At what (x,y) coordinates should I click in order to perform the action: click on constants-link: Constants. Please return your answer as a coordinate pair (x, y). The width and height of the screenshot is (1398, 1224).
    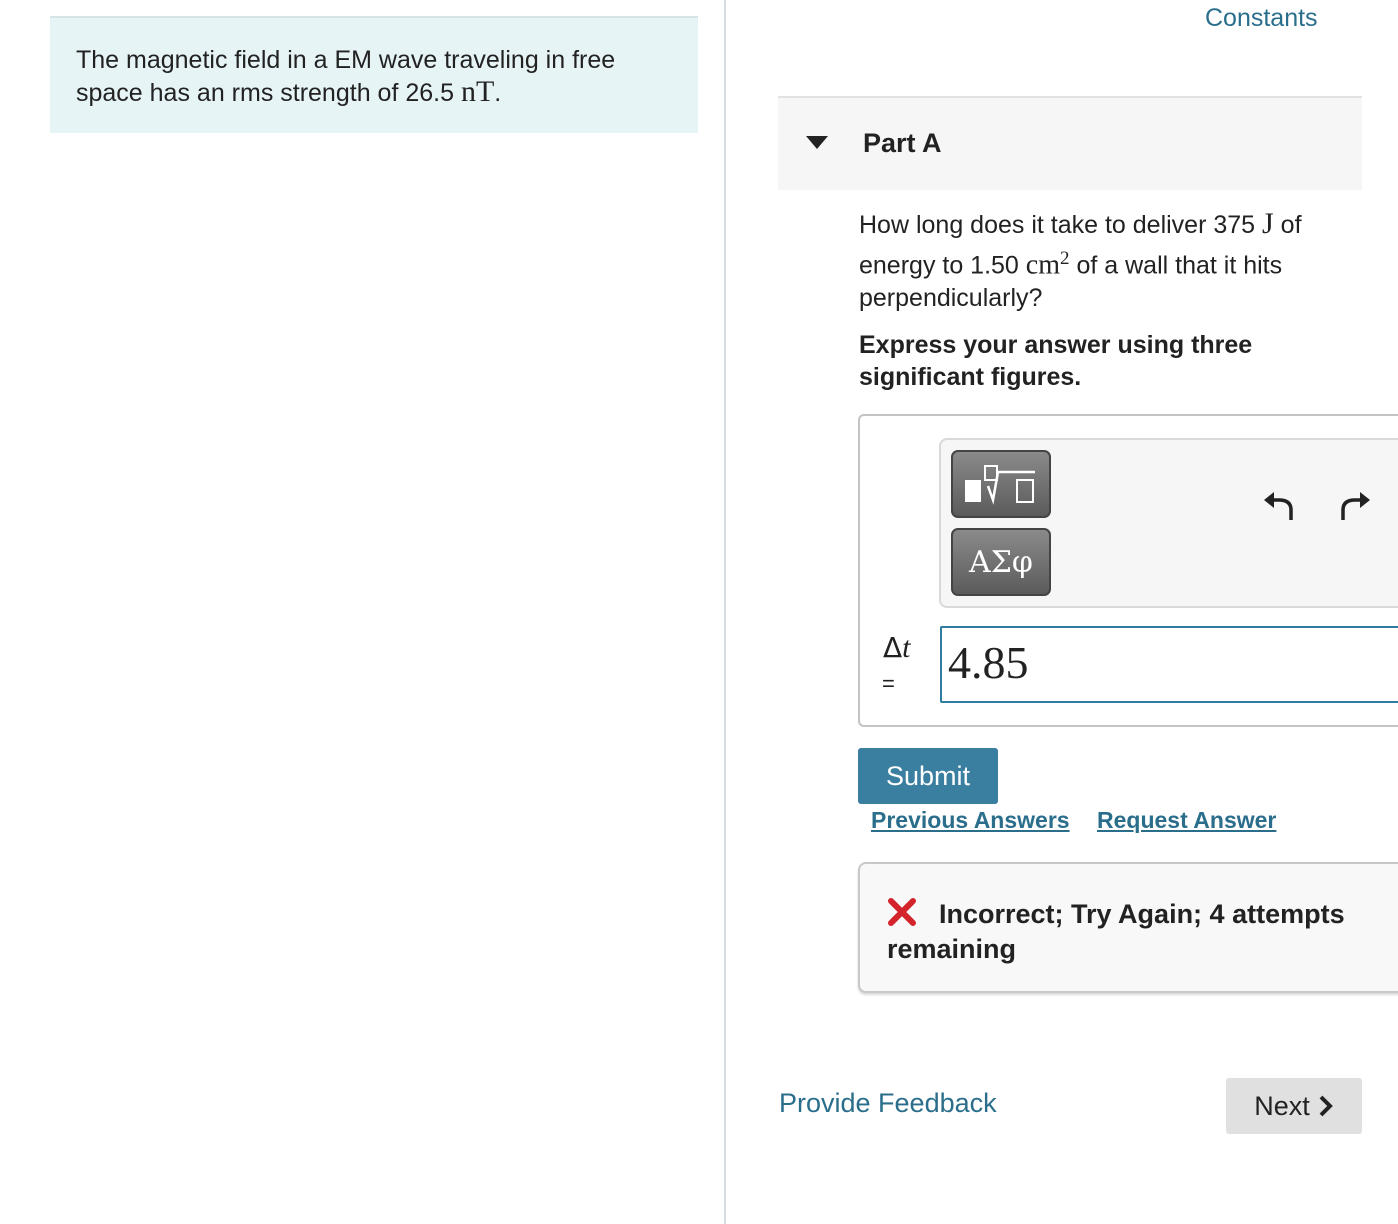
    Looking at the image, I should click on (1261, 18).